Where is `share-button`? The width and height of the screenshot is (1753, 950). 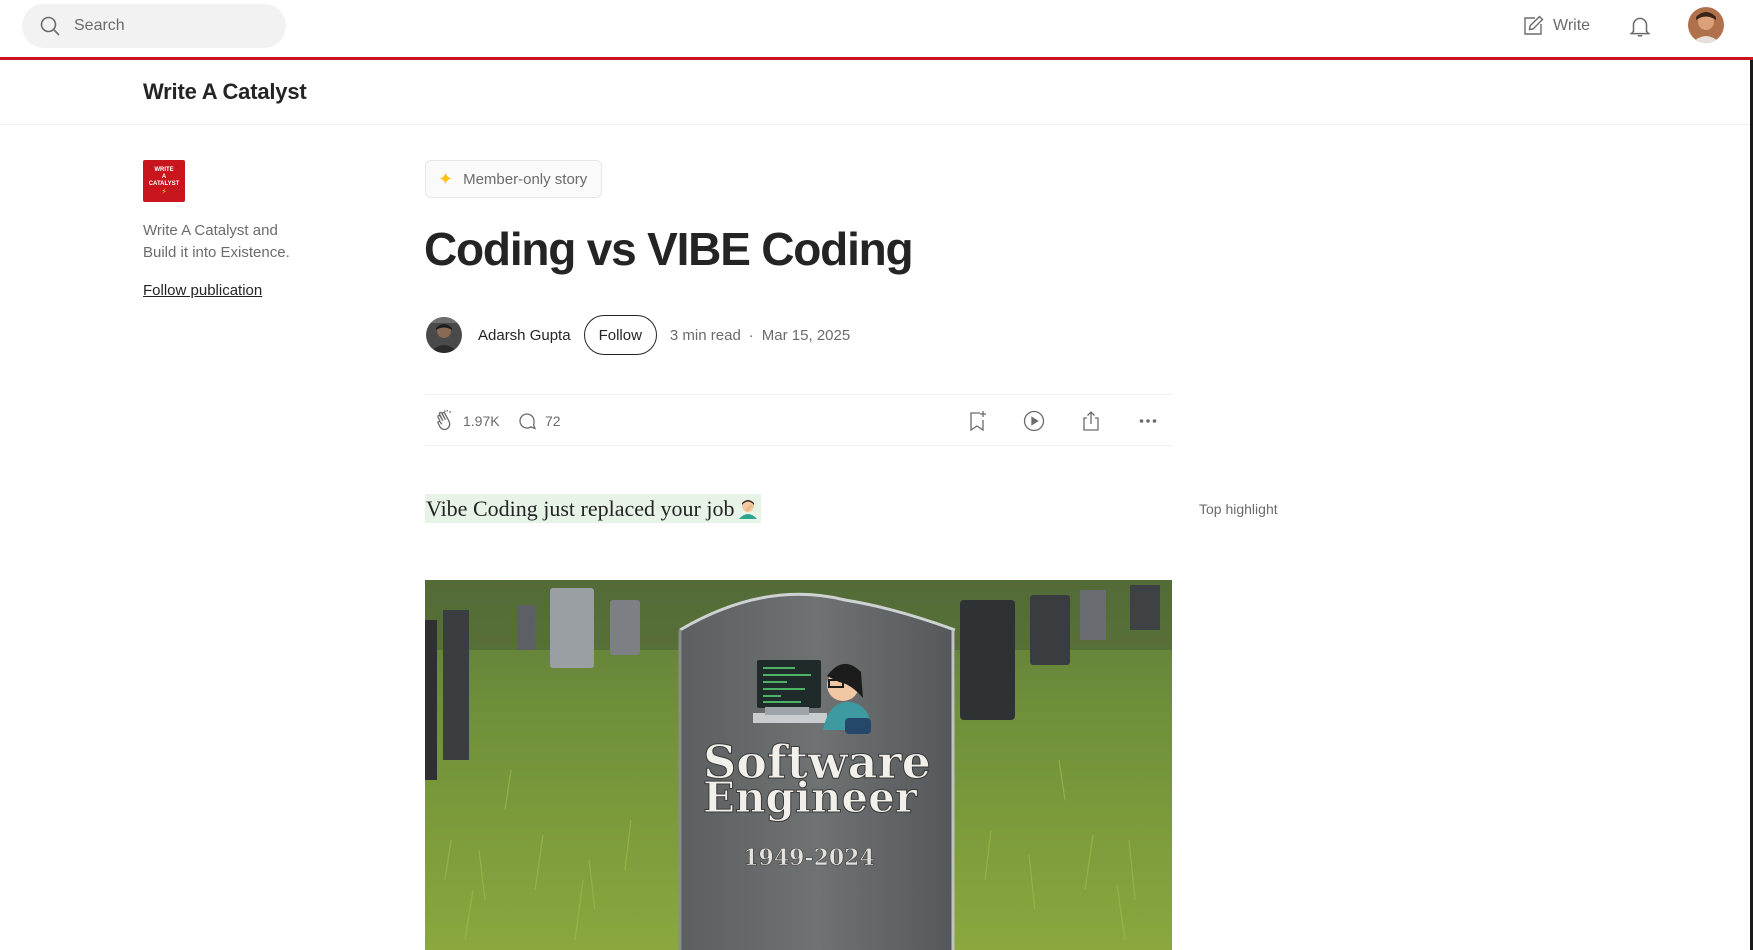
share-button is located at coordinates (1091, 421).